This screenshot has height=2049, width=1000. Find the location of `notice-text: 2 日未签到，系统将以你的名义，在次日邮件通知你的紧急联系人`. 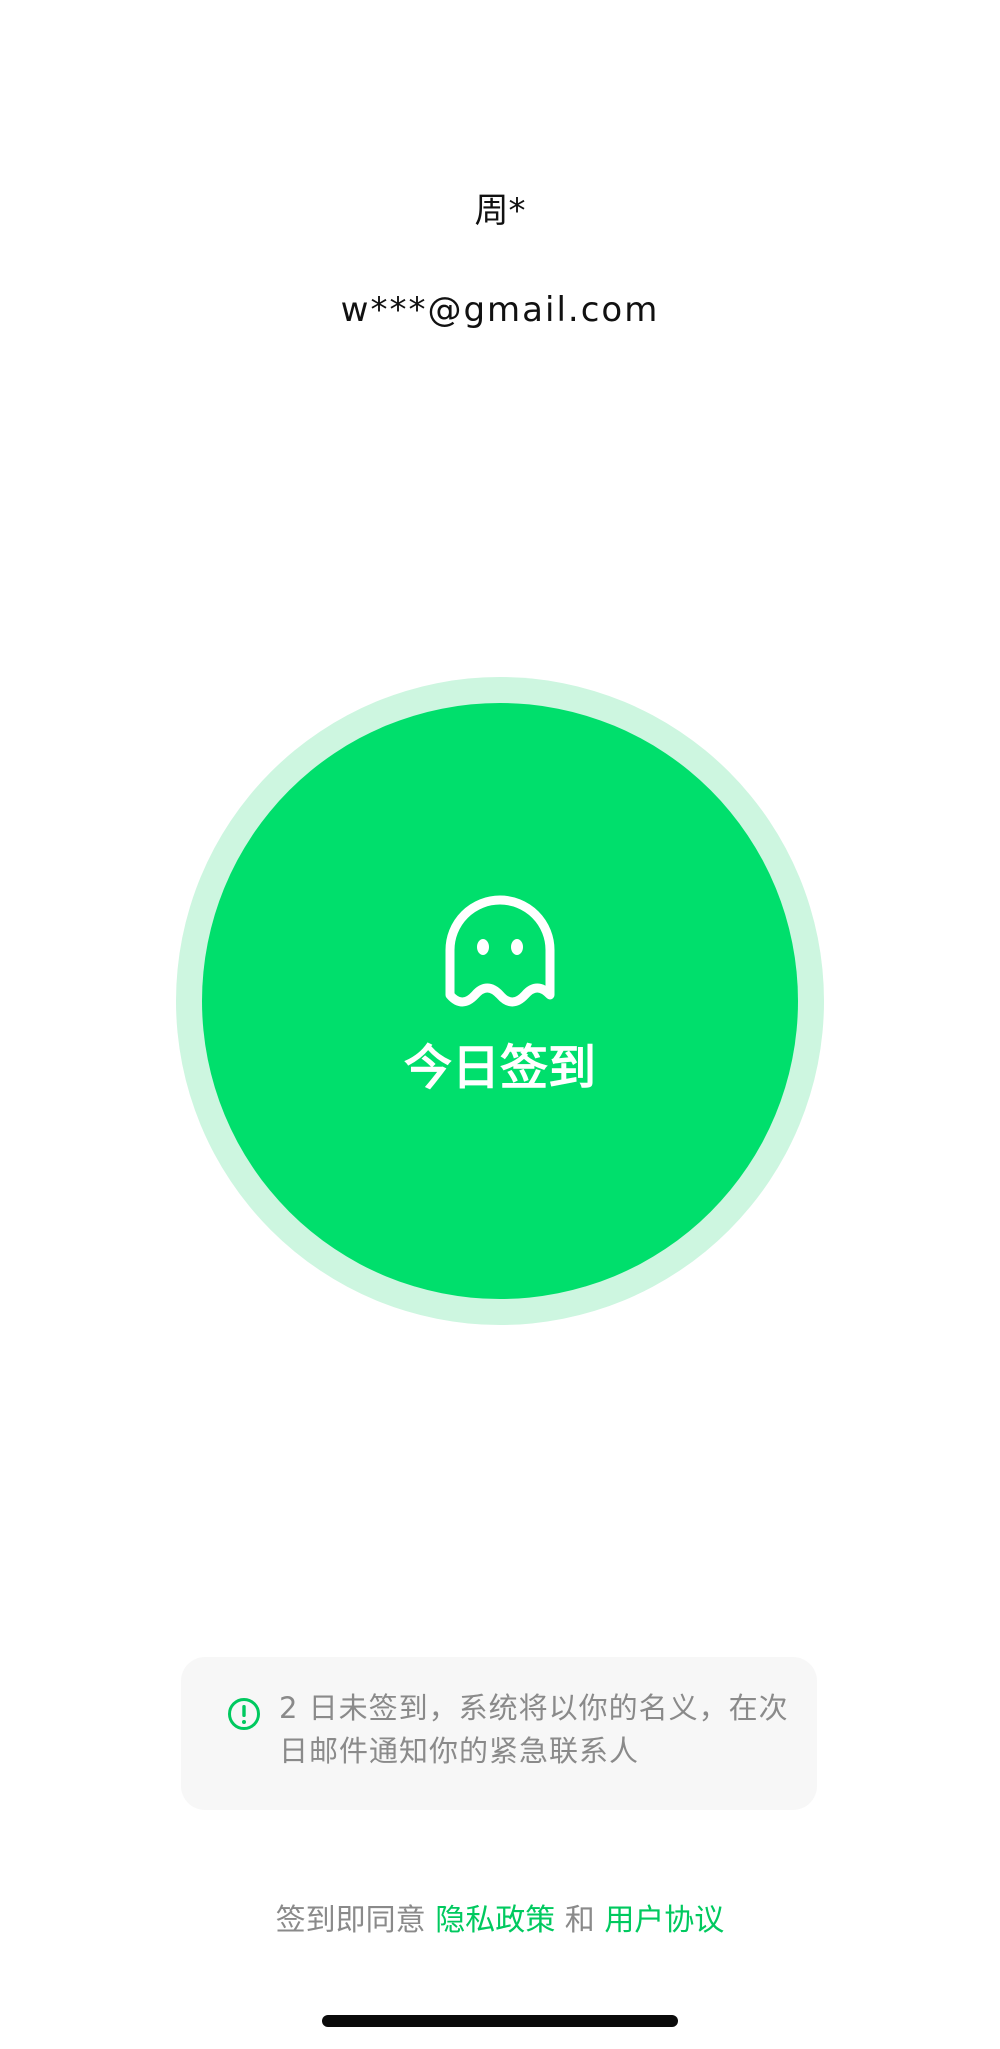

notice-text: 2 日未签到，系统将以你的名义，在次日邮件通知你的紧急联系人 is located at coordinates (534, 1729).